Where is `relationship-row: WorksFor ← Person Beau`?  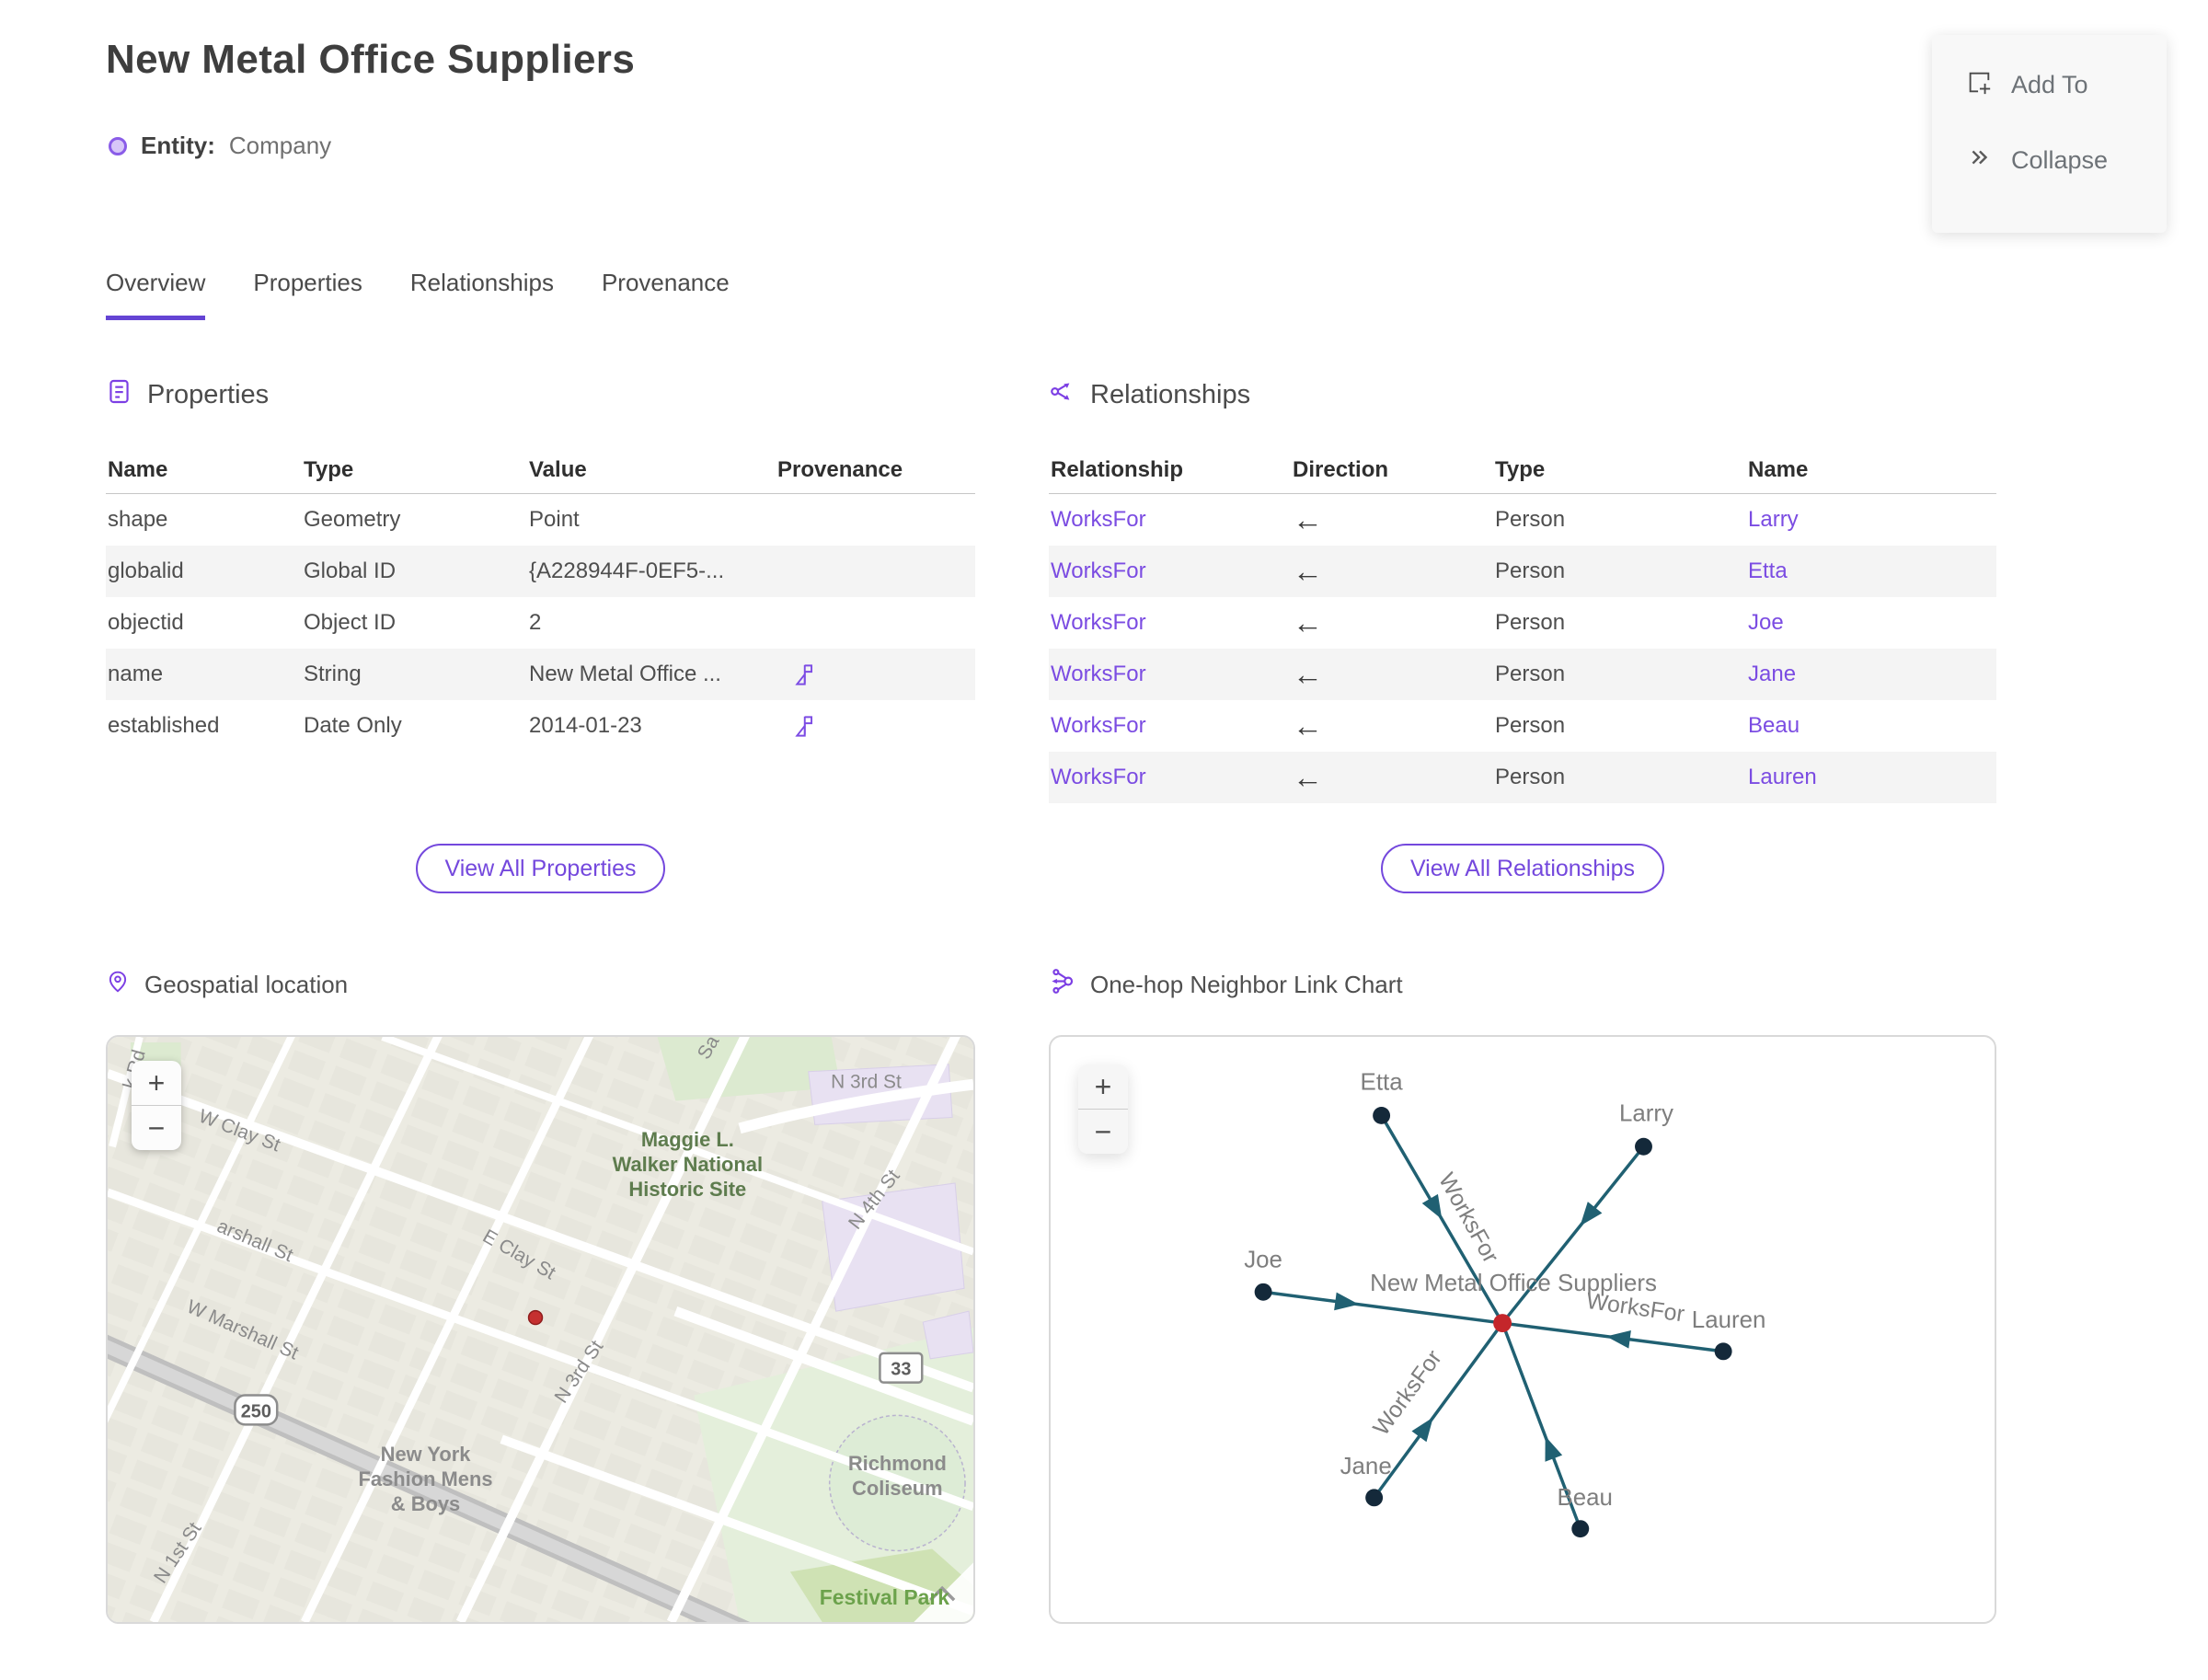
relationship-row: WorksFor ← Person Beau is located at coordinates (1522, 726).